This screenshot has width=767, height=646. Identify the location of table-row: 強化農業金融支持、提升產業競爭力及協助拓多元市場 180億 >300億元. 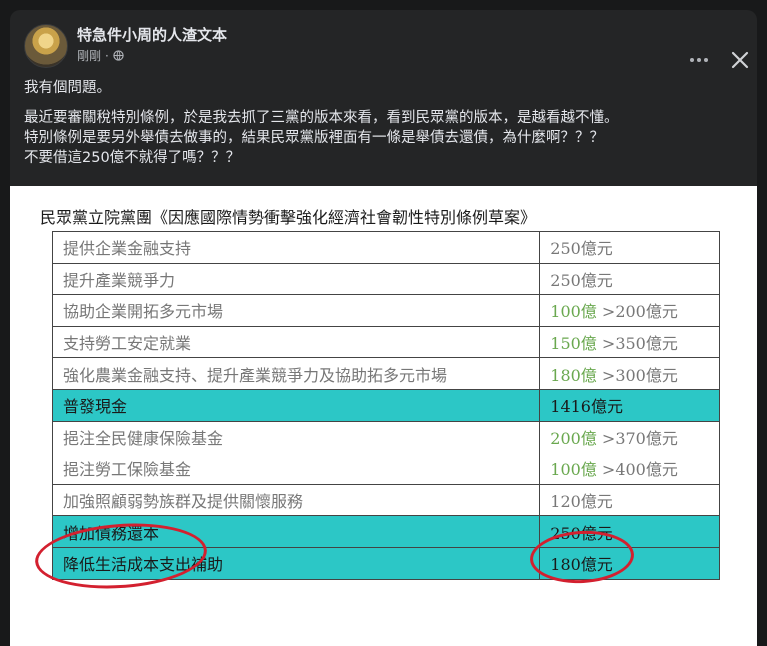
(385, 373).